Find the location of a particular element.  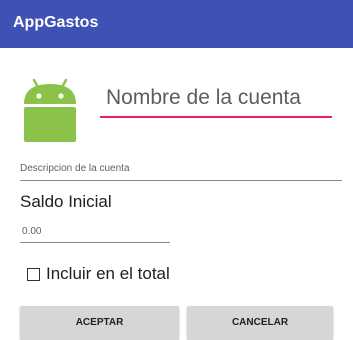

account-name-field: Nombre de la cuenta is located at coordinates (216, 99).